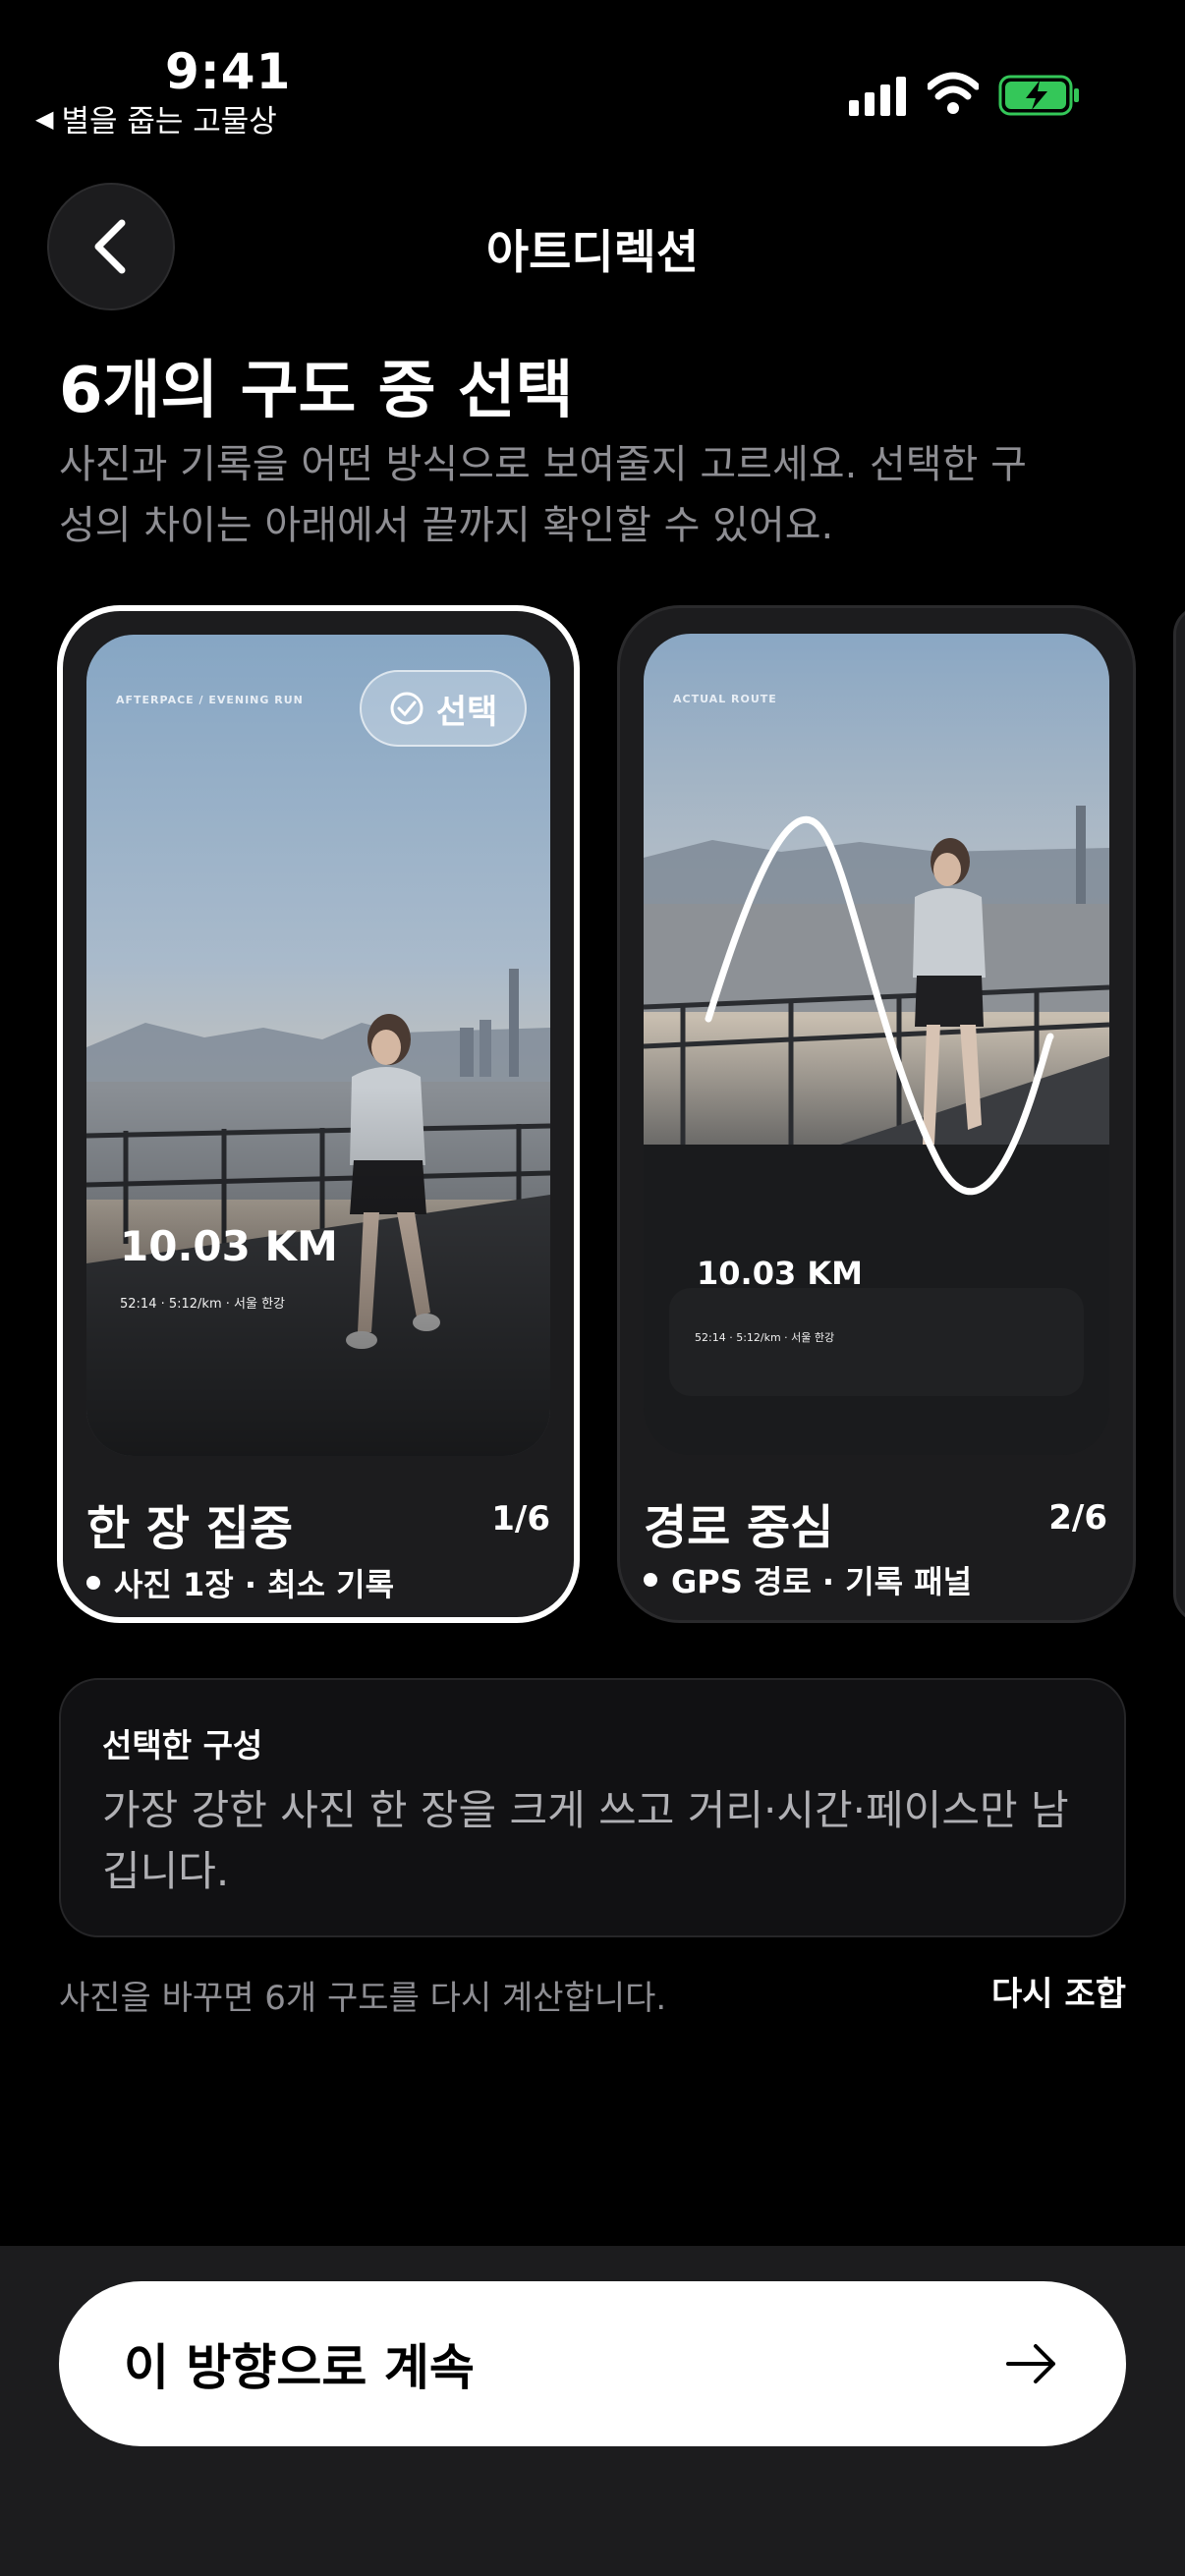 This screenshot has width=1185, height=2576. Describe the element at coordinates (190, 1528) in the screenshot. I see `card-name: 한 장 집중` at that location.